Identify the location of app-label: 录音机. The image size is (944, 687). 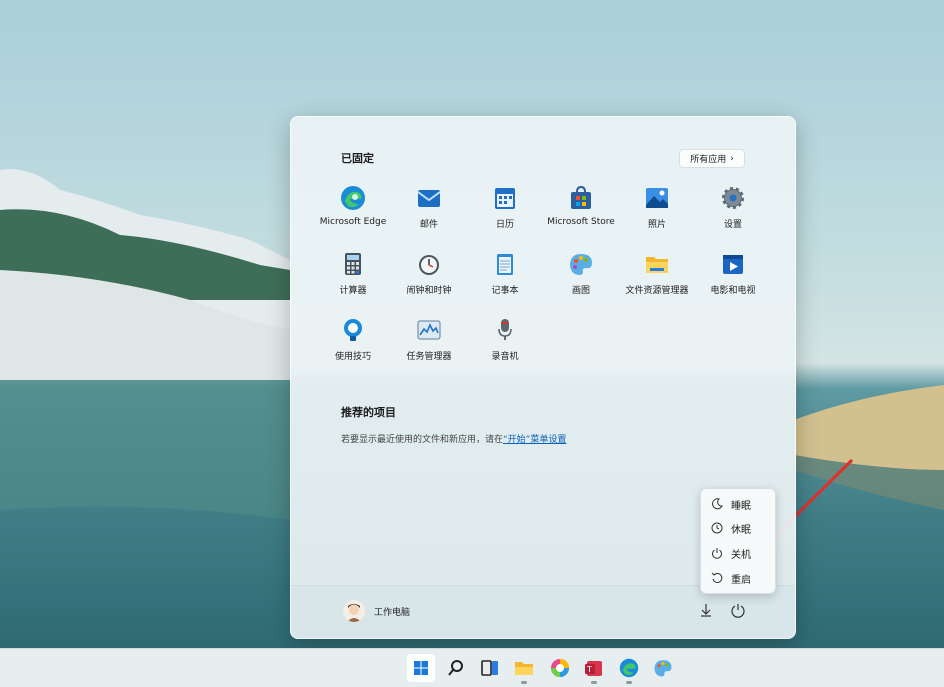
(505, 357).